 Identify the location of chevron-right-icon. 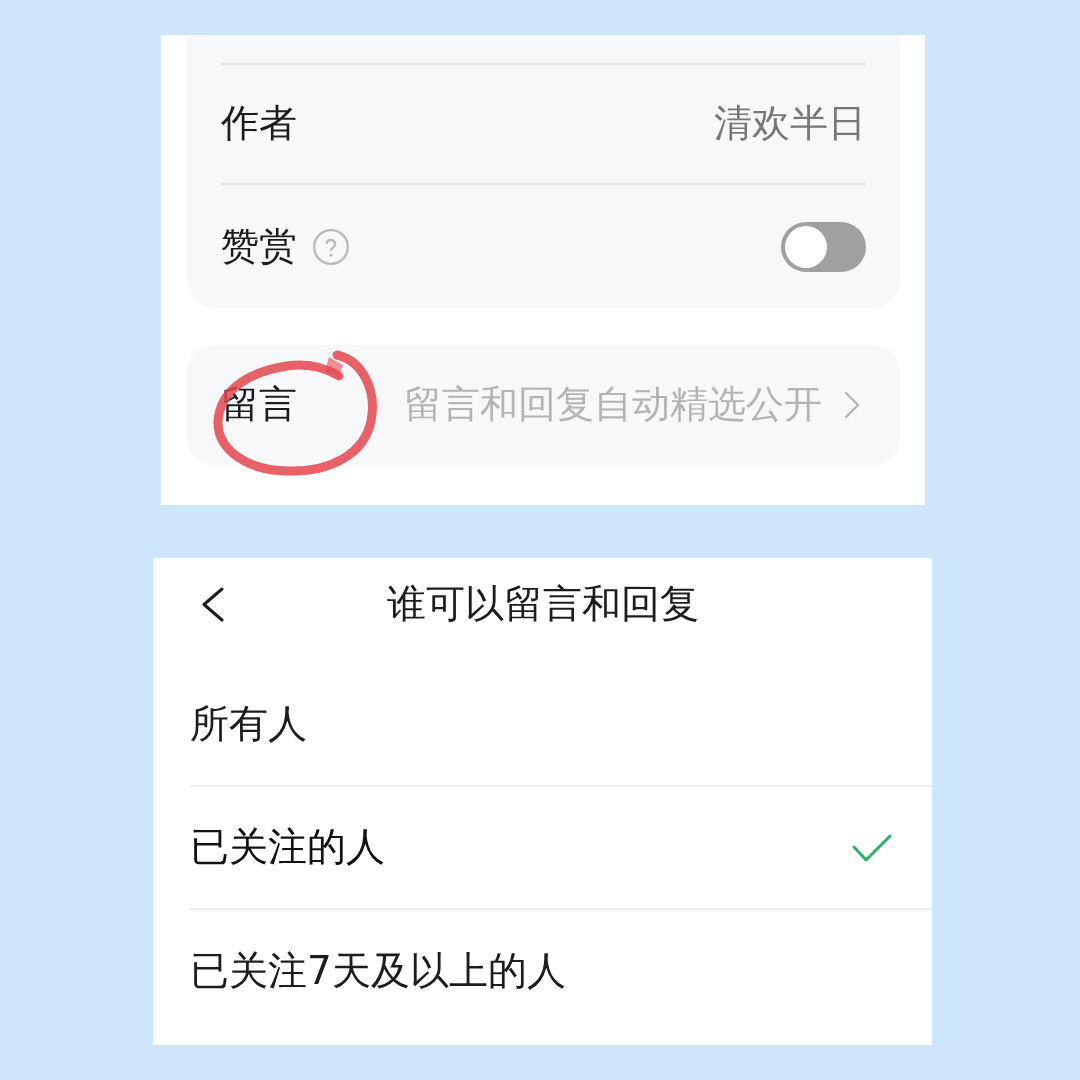
(852, 405).